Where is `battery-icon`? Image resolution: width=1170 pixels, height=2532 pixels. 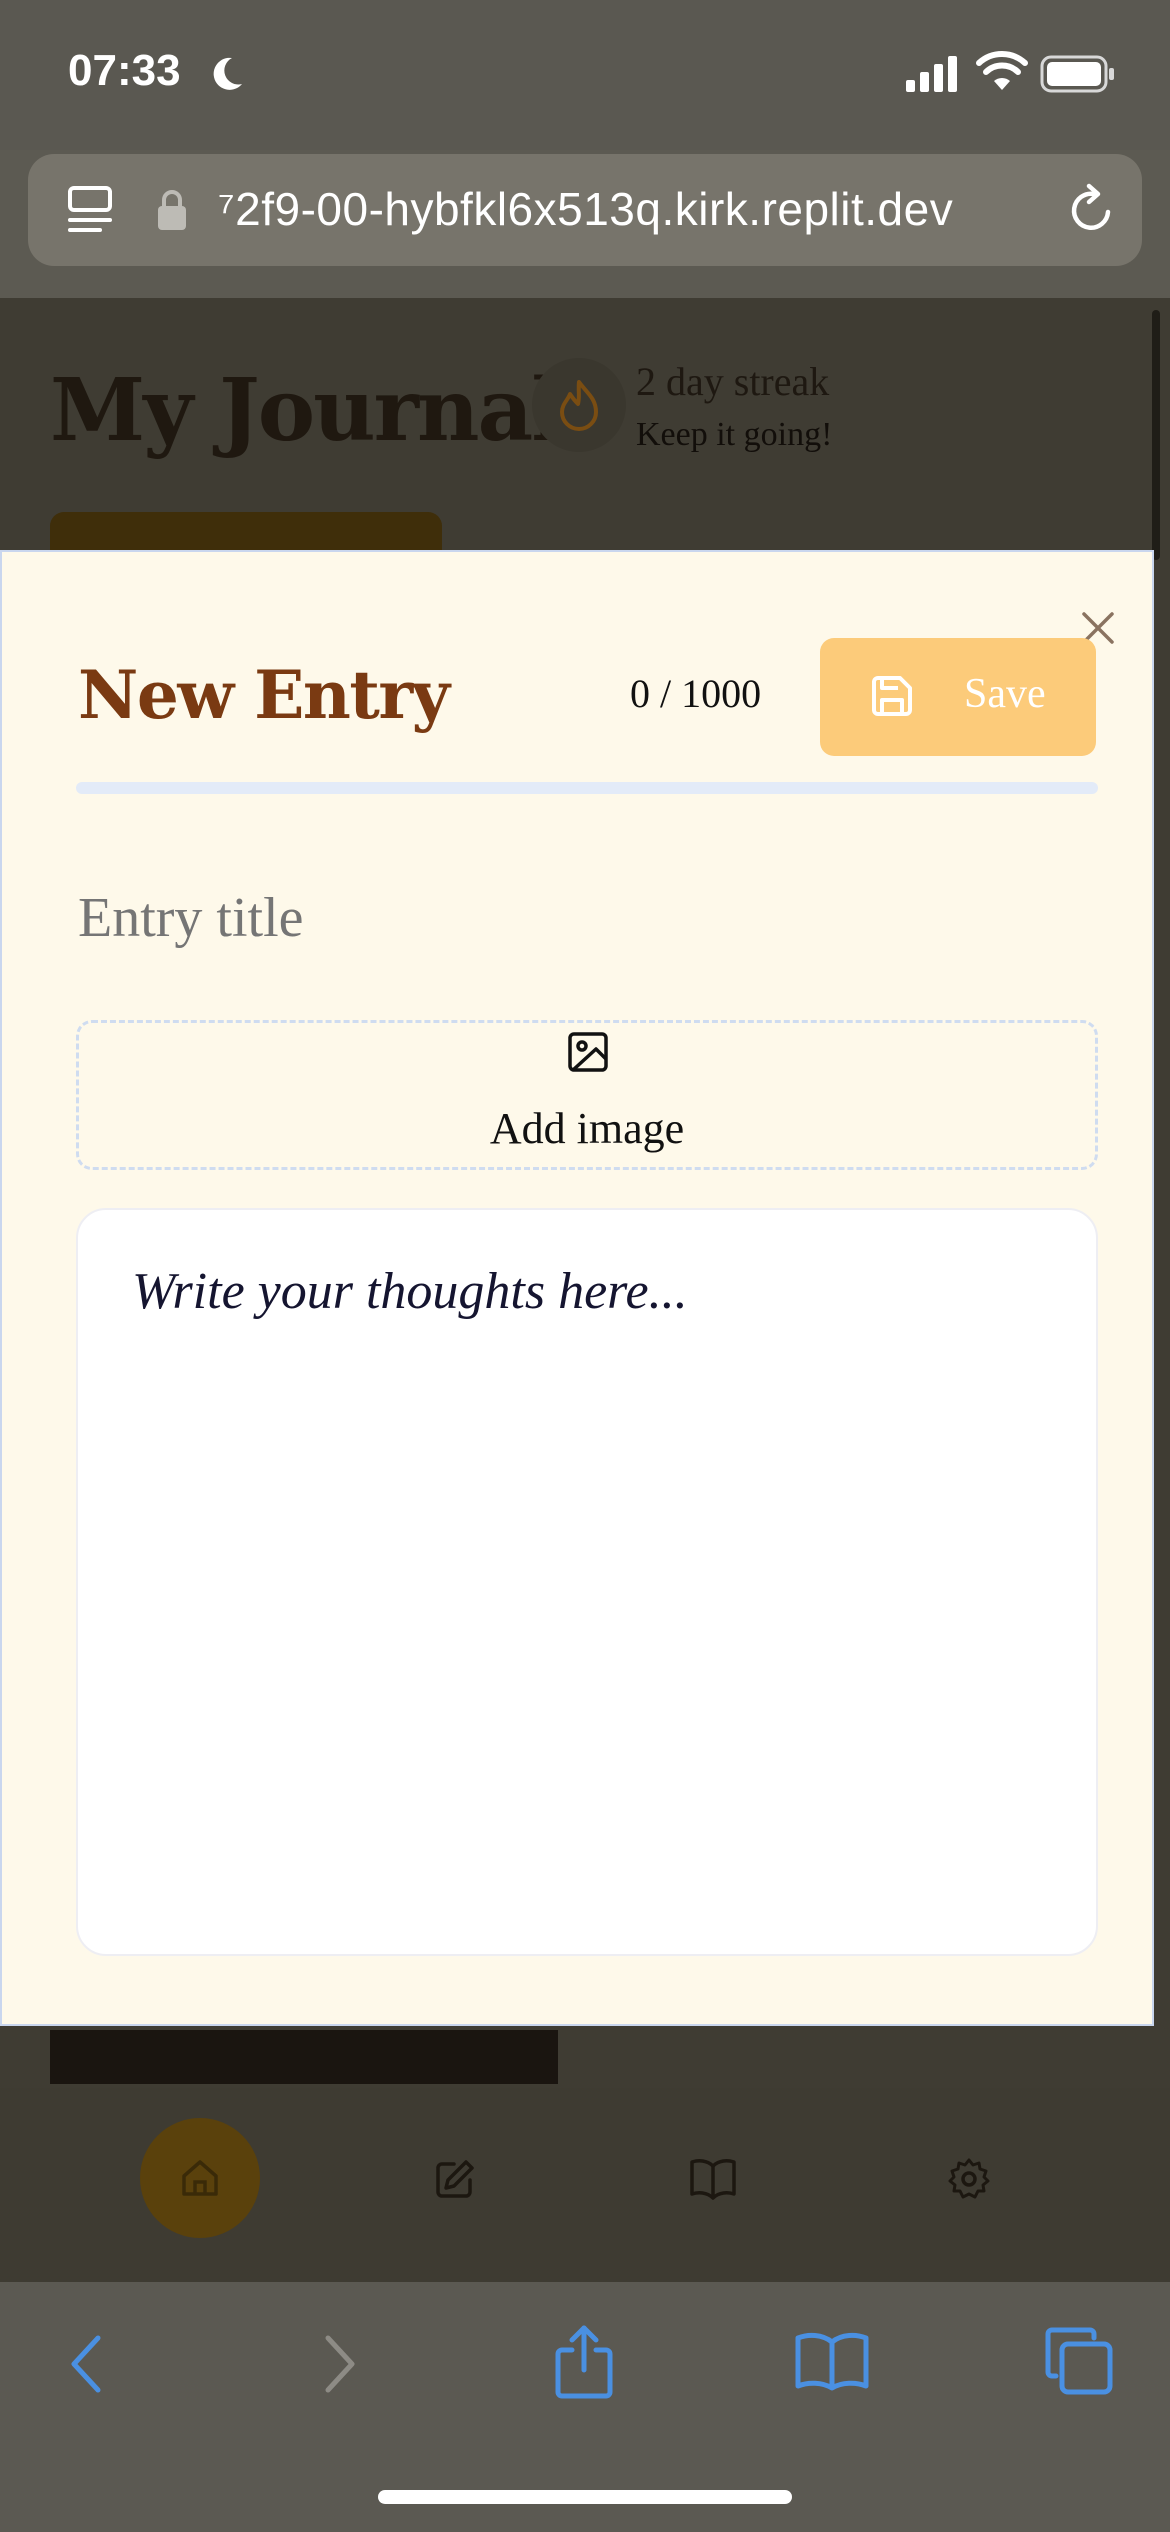
battery-icon is located at coordinates (1077, 74).